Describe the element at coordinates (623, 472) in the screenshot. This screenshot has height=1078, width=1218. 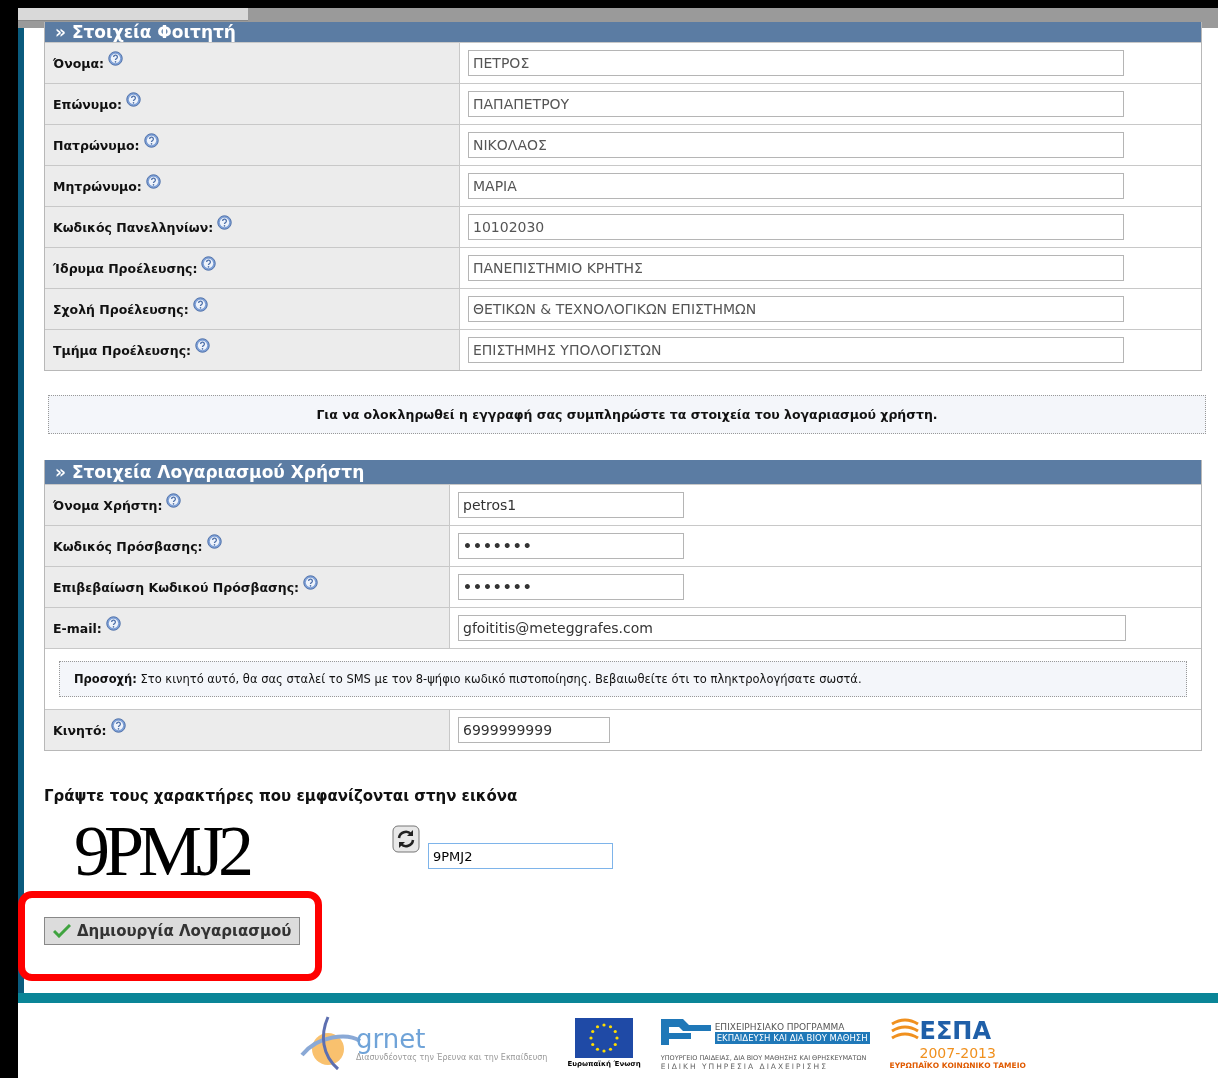
I see `section-header: » Στοιχεία Λογαριασμού Χρήστη` at that location.